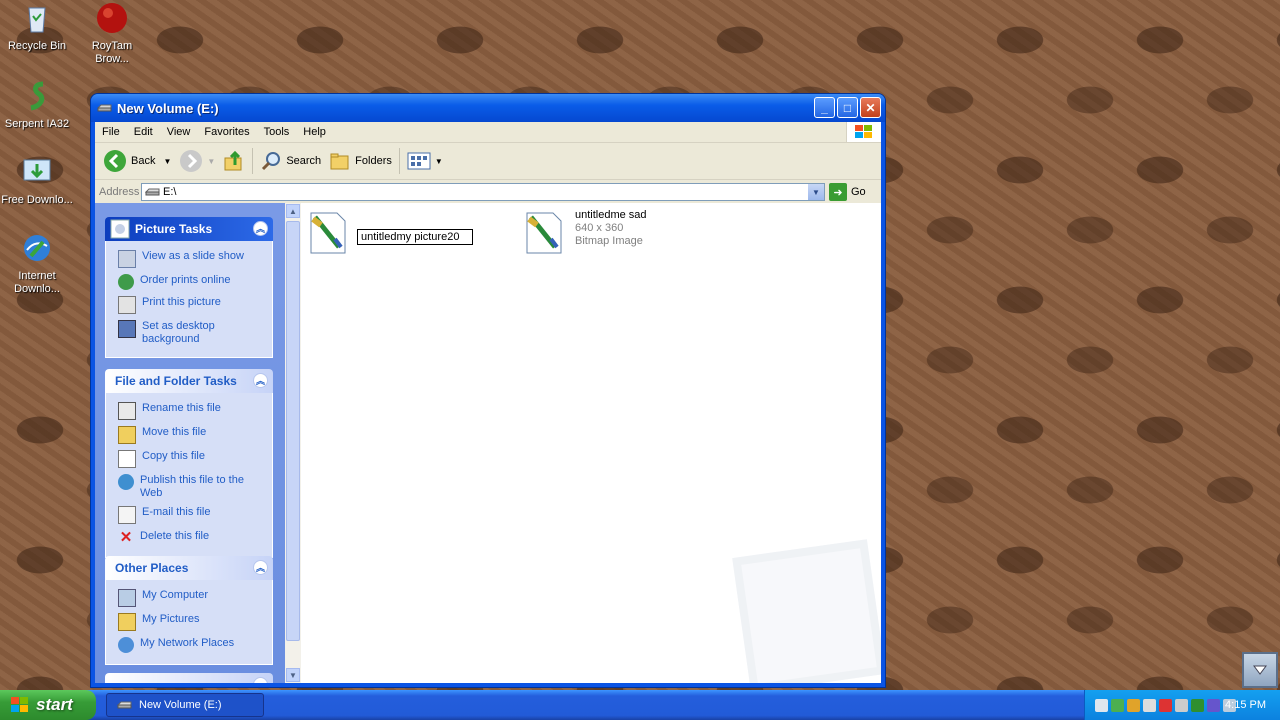  Describe the element at coordinates (1260, 670) in the screenshot. I see `show-desktop-button` at that location.